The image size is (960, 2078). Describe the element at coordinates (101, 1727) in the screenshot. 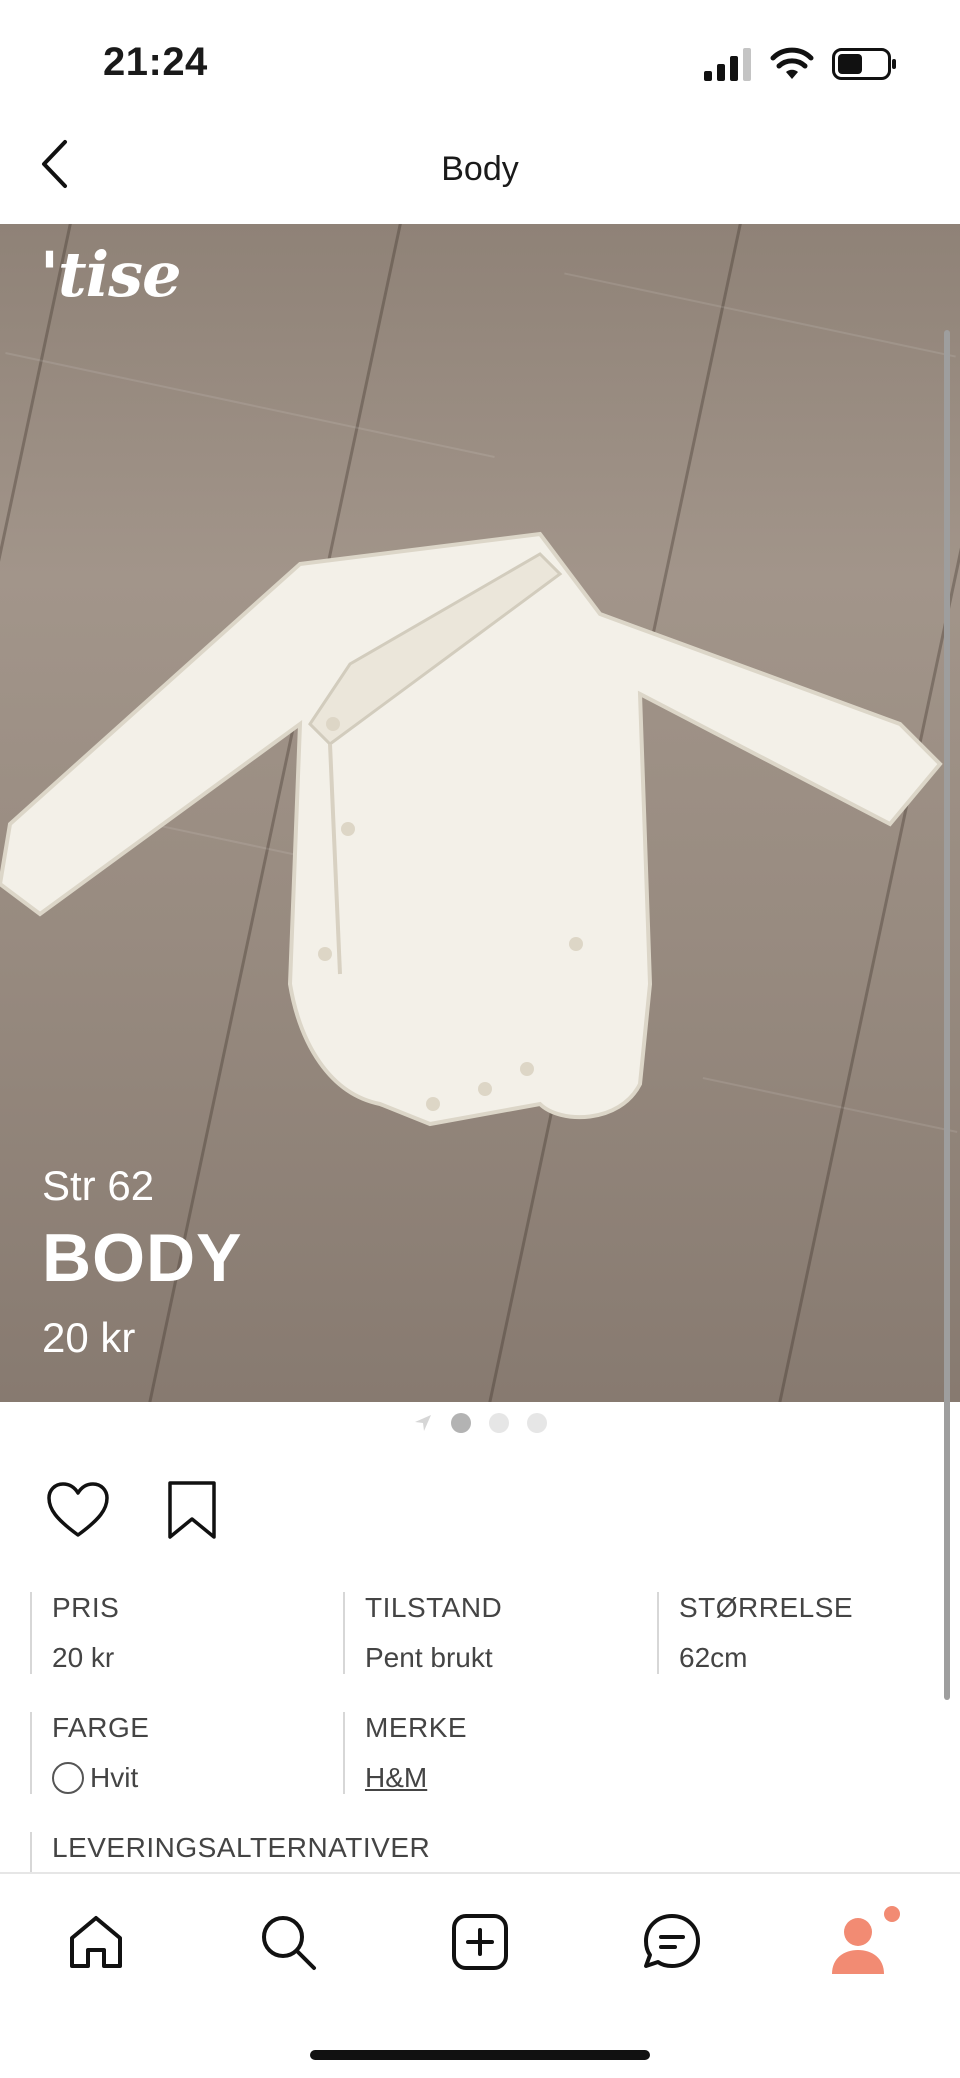

I see `attribute-label: FARGE` at that location.